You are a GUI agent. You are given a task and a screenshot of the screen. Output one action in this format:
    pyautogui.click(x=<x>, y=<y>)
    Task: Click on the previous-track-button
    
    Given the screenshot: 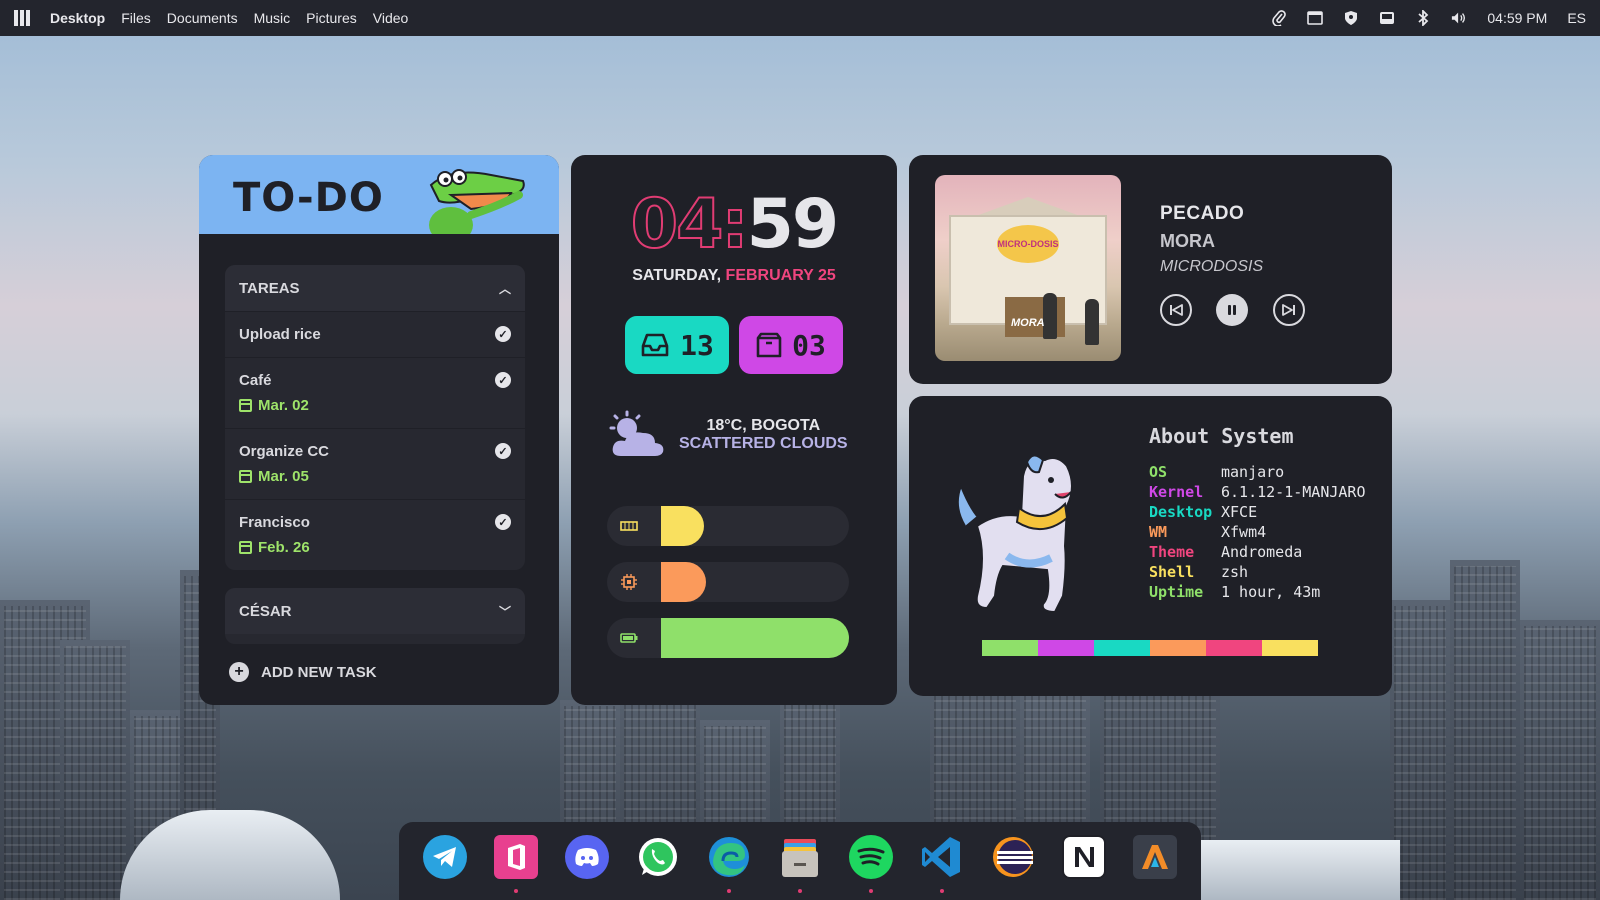 What is the action you would take?
    pyautogui.click(x=1176, y=310)
    